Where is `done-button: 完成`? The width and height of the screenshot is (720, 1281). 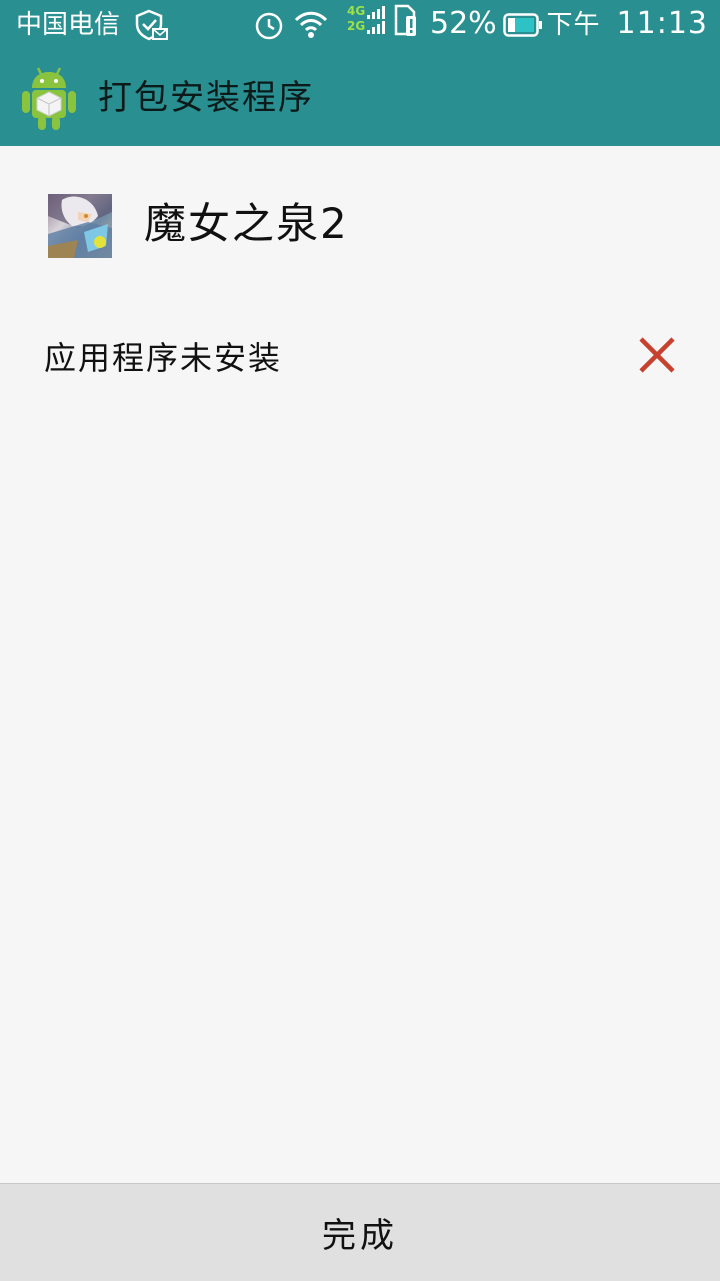 done-button: 完成 is located at coordinates (360, 1232).